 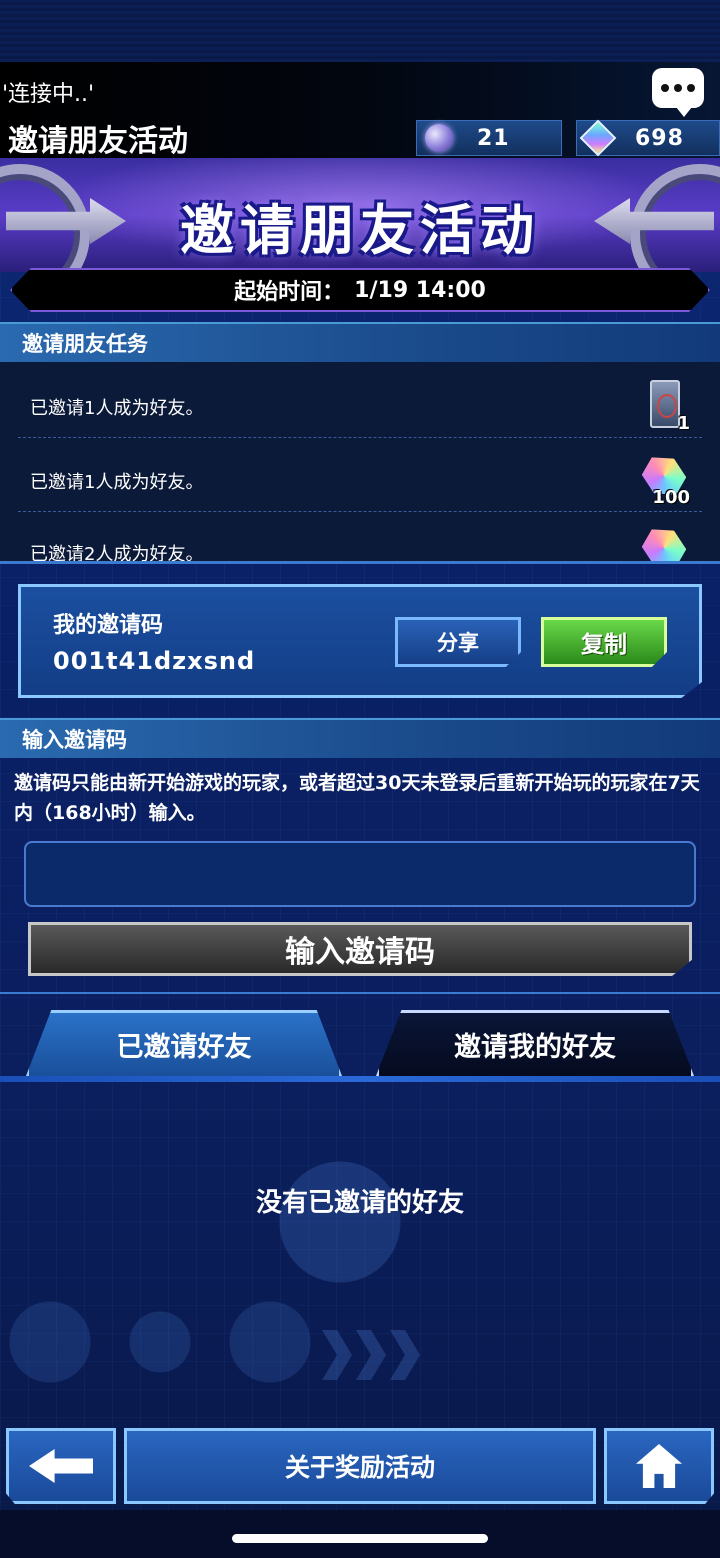 I want to click on chat-button, so click(x=678, y=92).